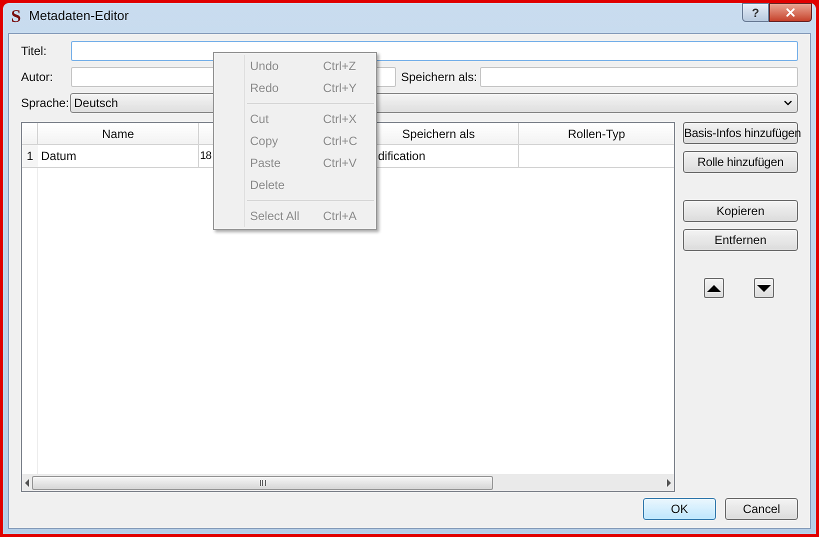  What do you see at coordinates (79, 16) in the screenshot?
I see `window-title: Metadaten-Editor` at bounding box center [79, 16].